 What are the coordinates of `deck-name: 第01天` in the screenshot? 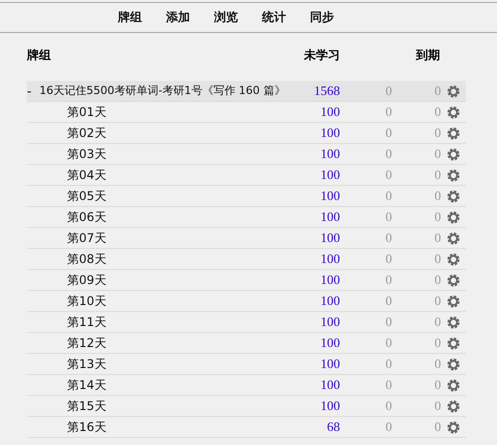 It's located at (86, 112).